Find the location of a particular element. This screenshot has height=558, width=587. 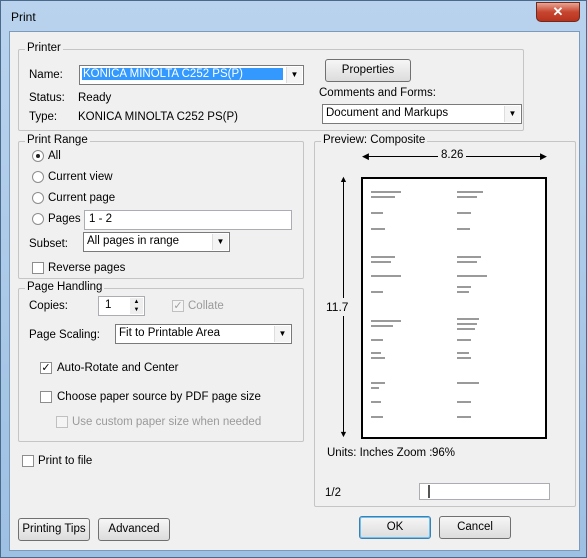

print-range-label: Print Range is located at coordinates (57, 140).